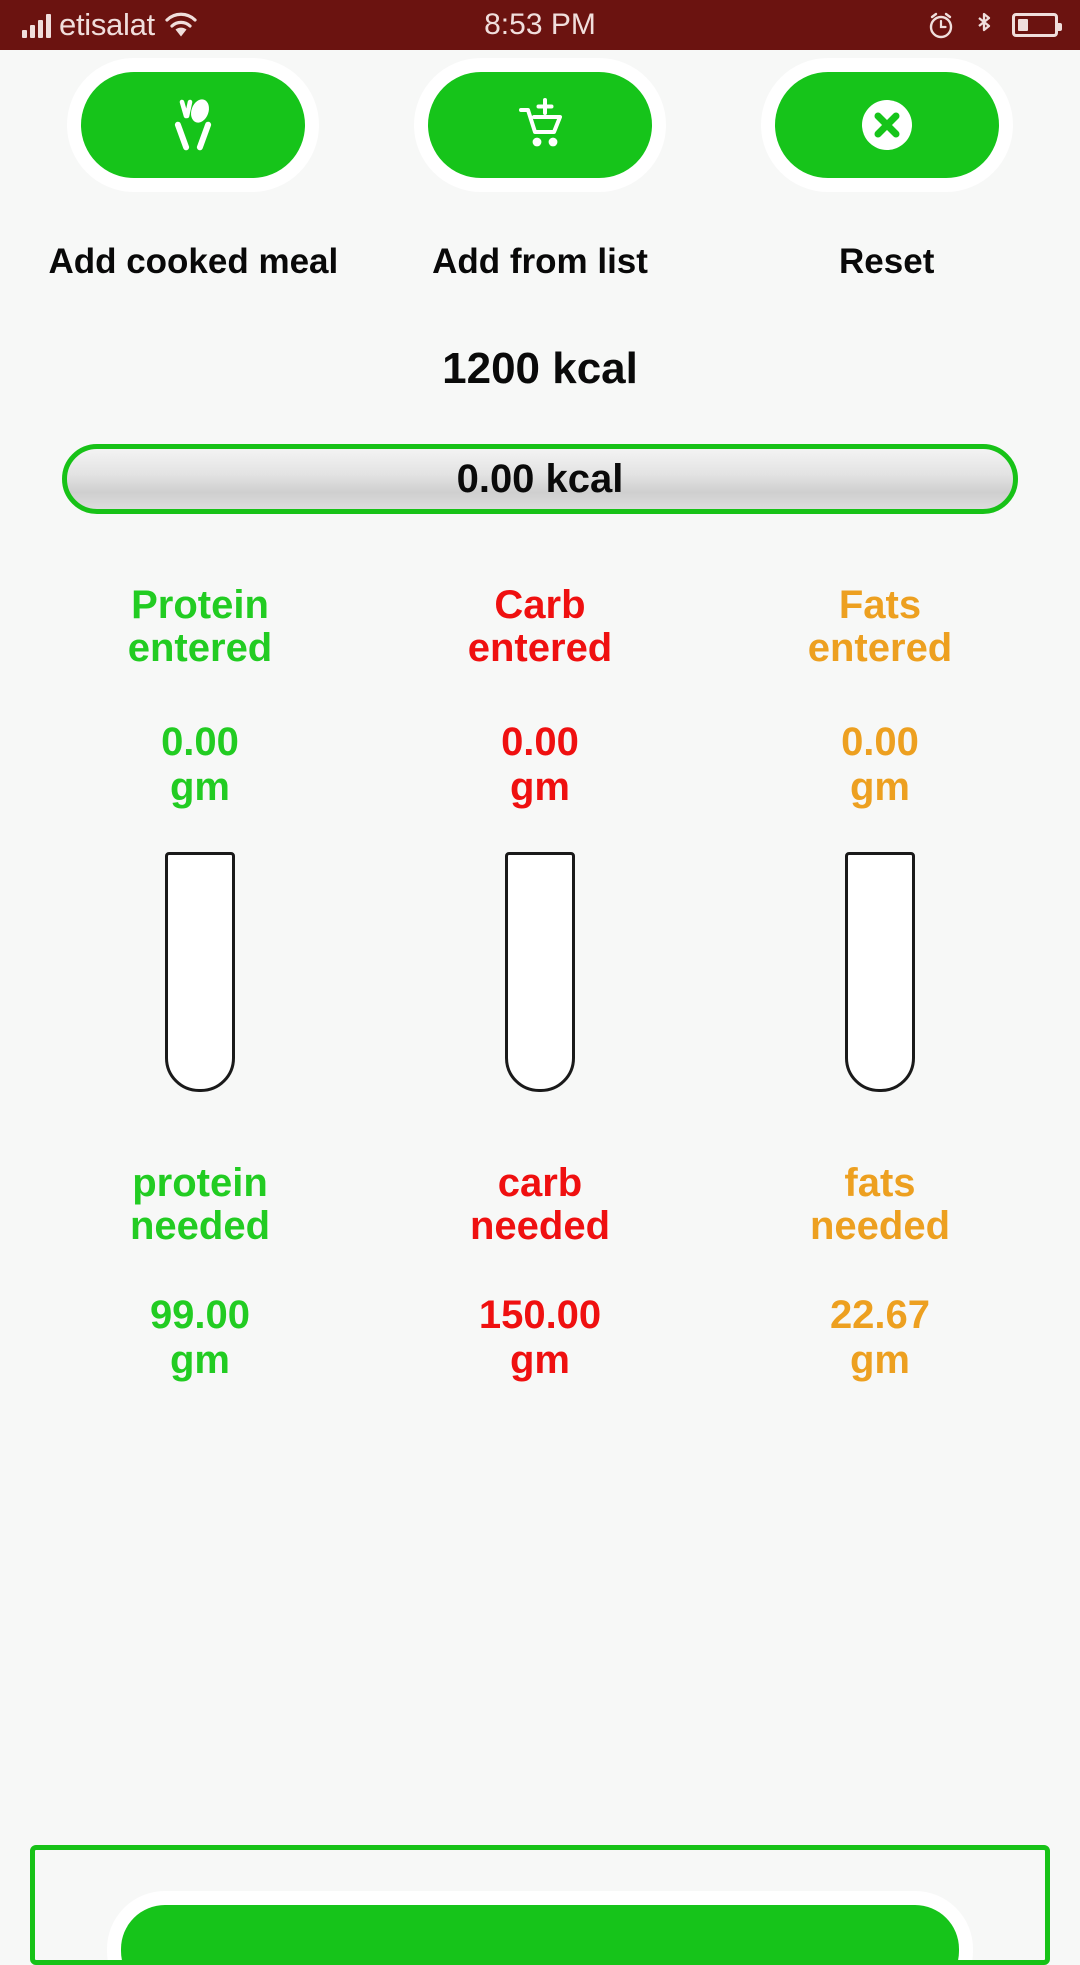  Describe the element at coordinates (200, 971) in the screenshot. I see `protein-tube-gauge` at that location.